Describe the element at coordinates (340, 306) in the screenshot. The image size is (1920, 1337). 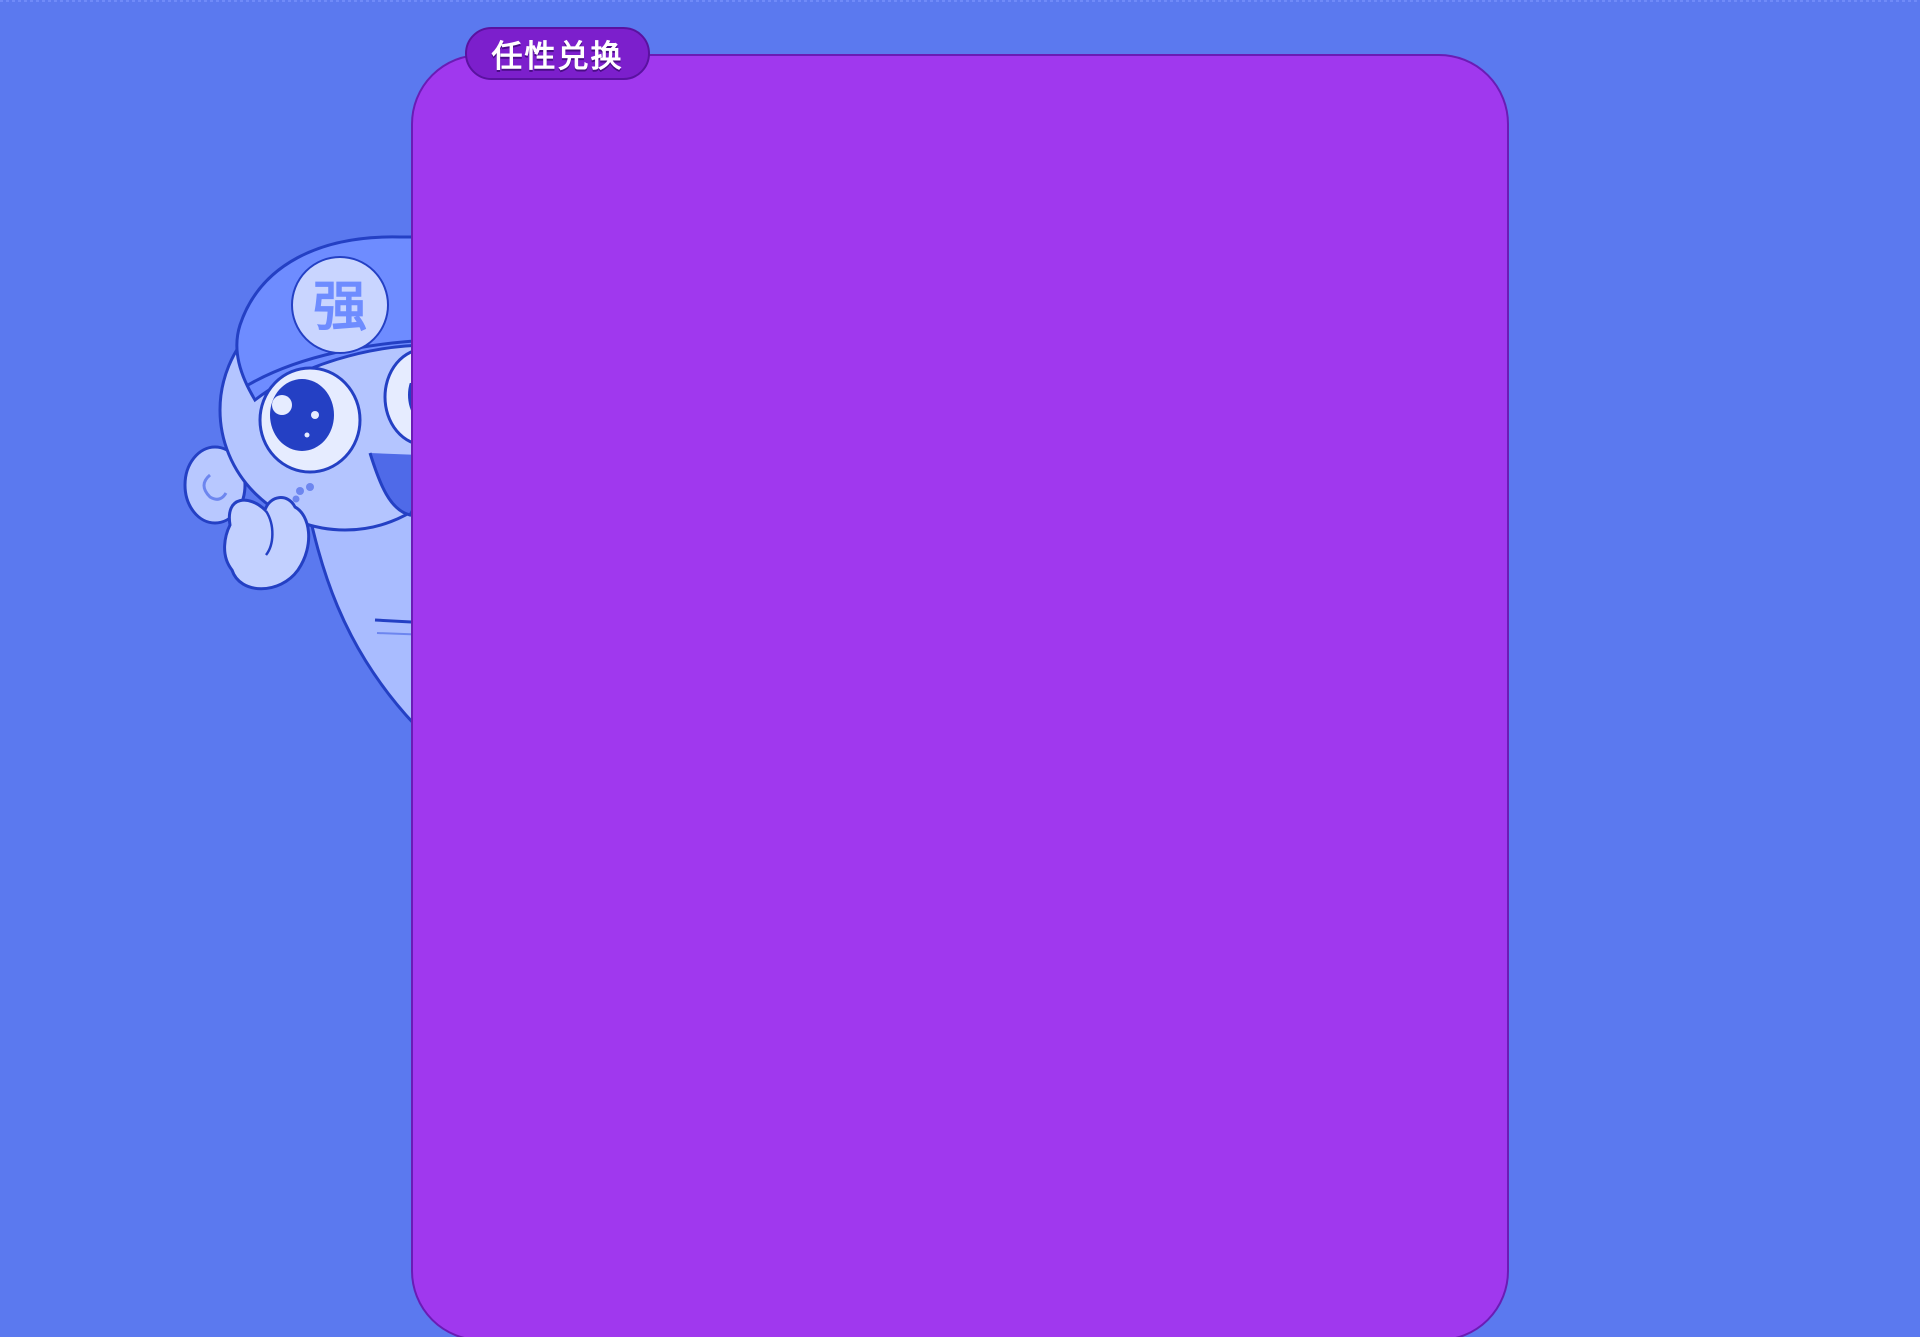
I see `cap-emblem-glyph: 强` at that location.